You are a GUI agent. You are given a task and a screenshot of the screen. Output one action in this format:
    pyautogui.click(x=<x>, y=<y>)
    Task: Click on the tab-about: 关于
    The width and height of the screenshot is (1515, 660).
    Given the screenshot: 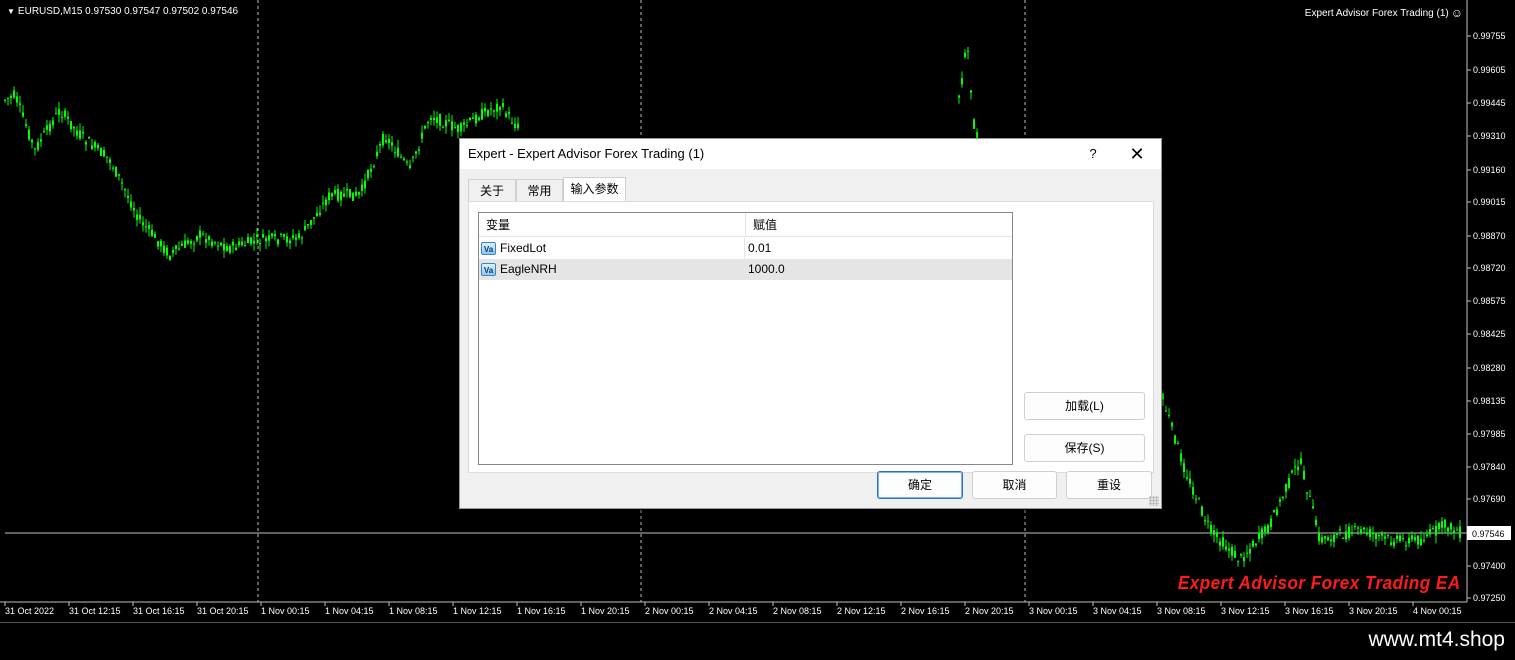 What is the action you would take?
    pyautogui.click(x=492, y=190)
    